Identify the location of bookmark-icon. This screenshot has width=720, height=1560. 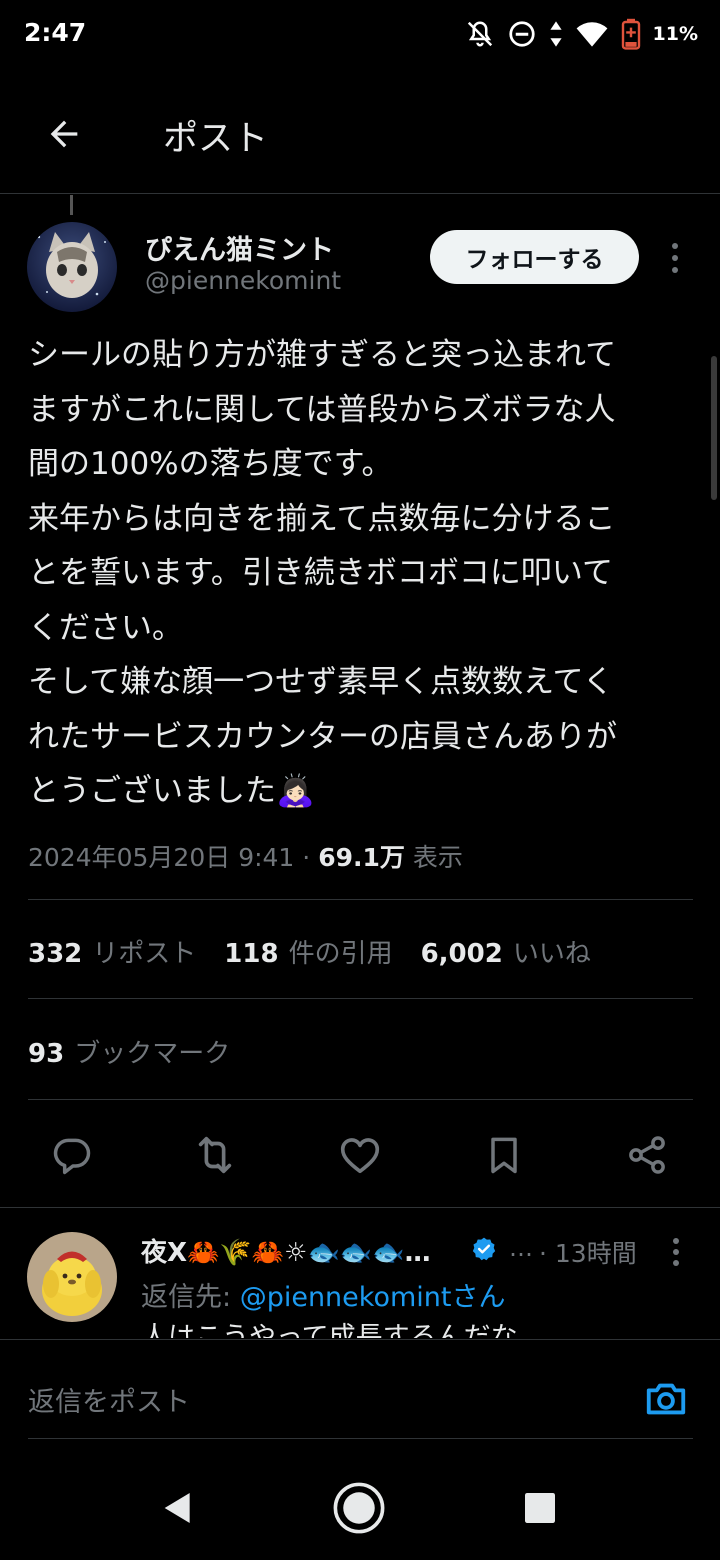
(504, 1155).